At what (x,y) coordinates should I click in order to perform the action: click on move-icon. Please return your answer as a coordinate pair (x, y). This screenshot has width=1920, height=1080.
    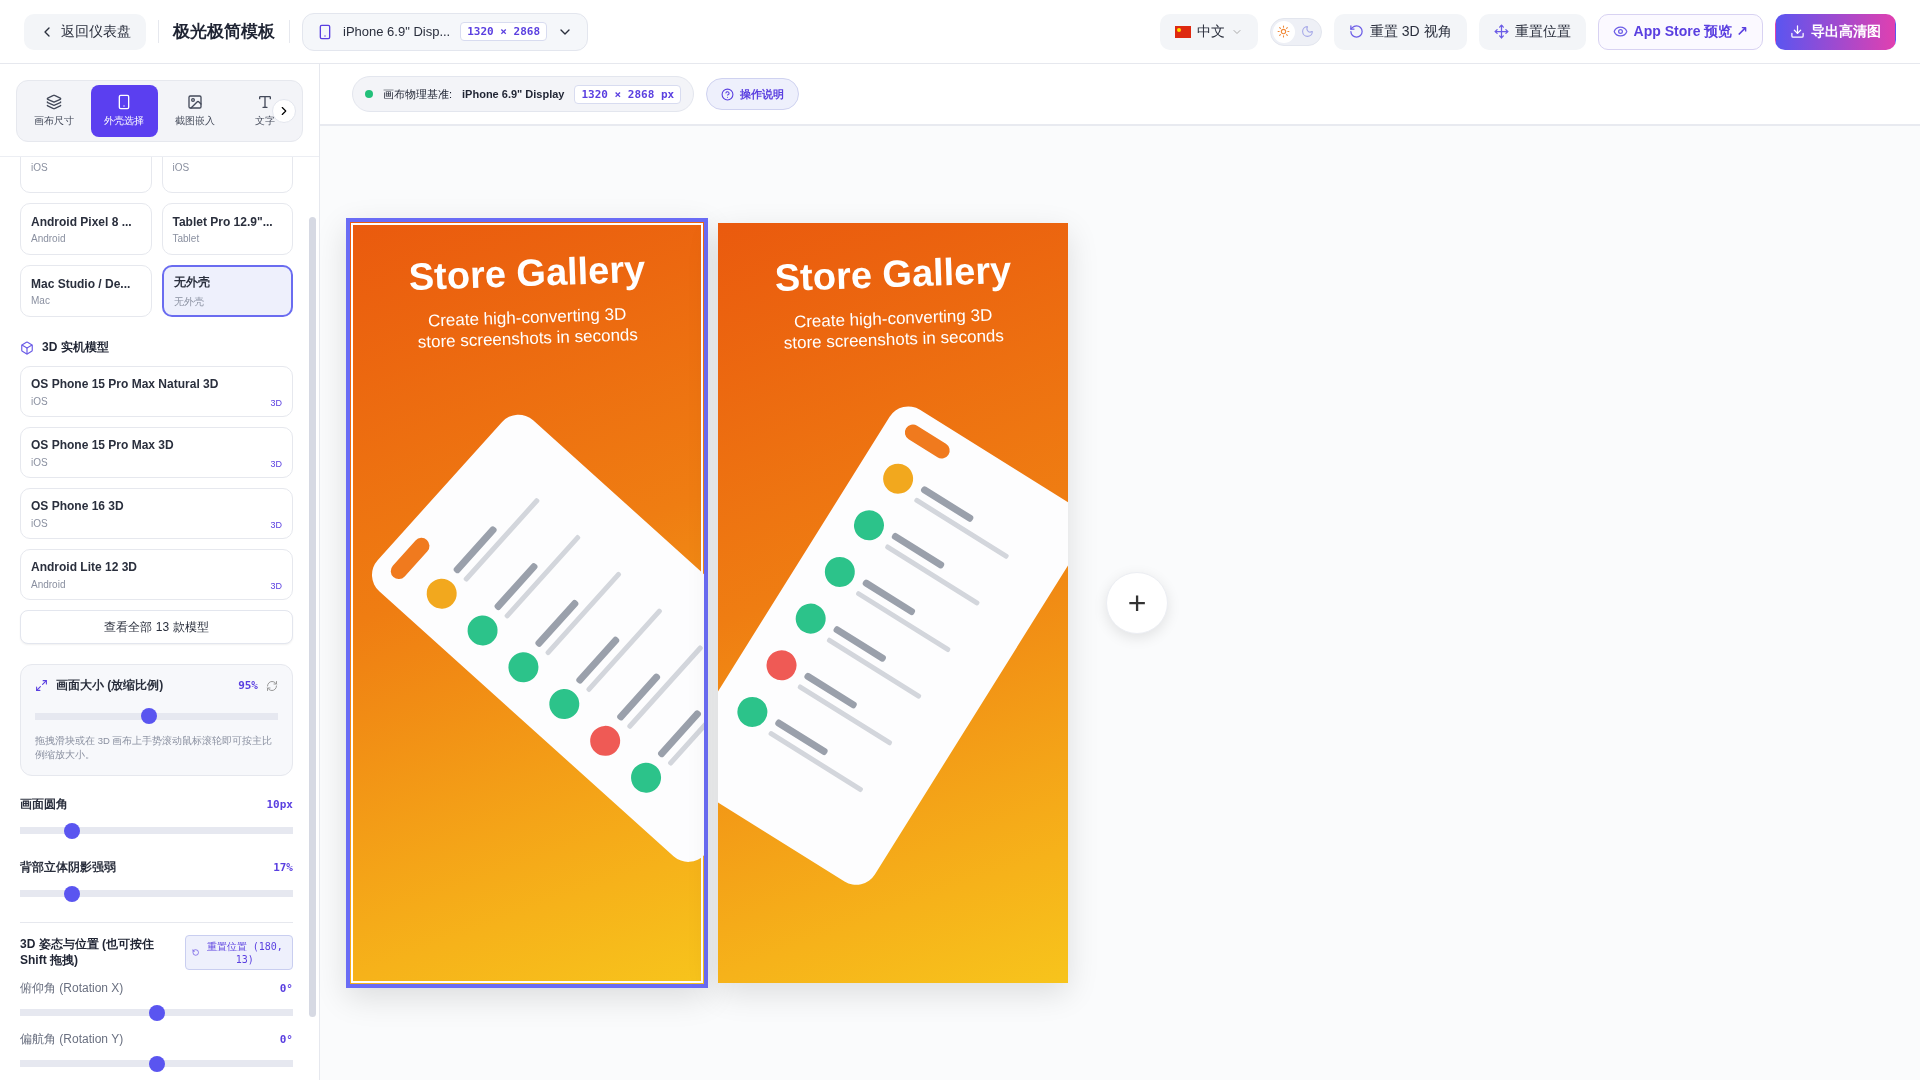
    Looking at the image, I should click on (1501, 31).